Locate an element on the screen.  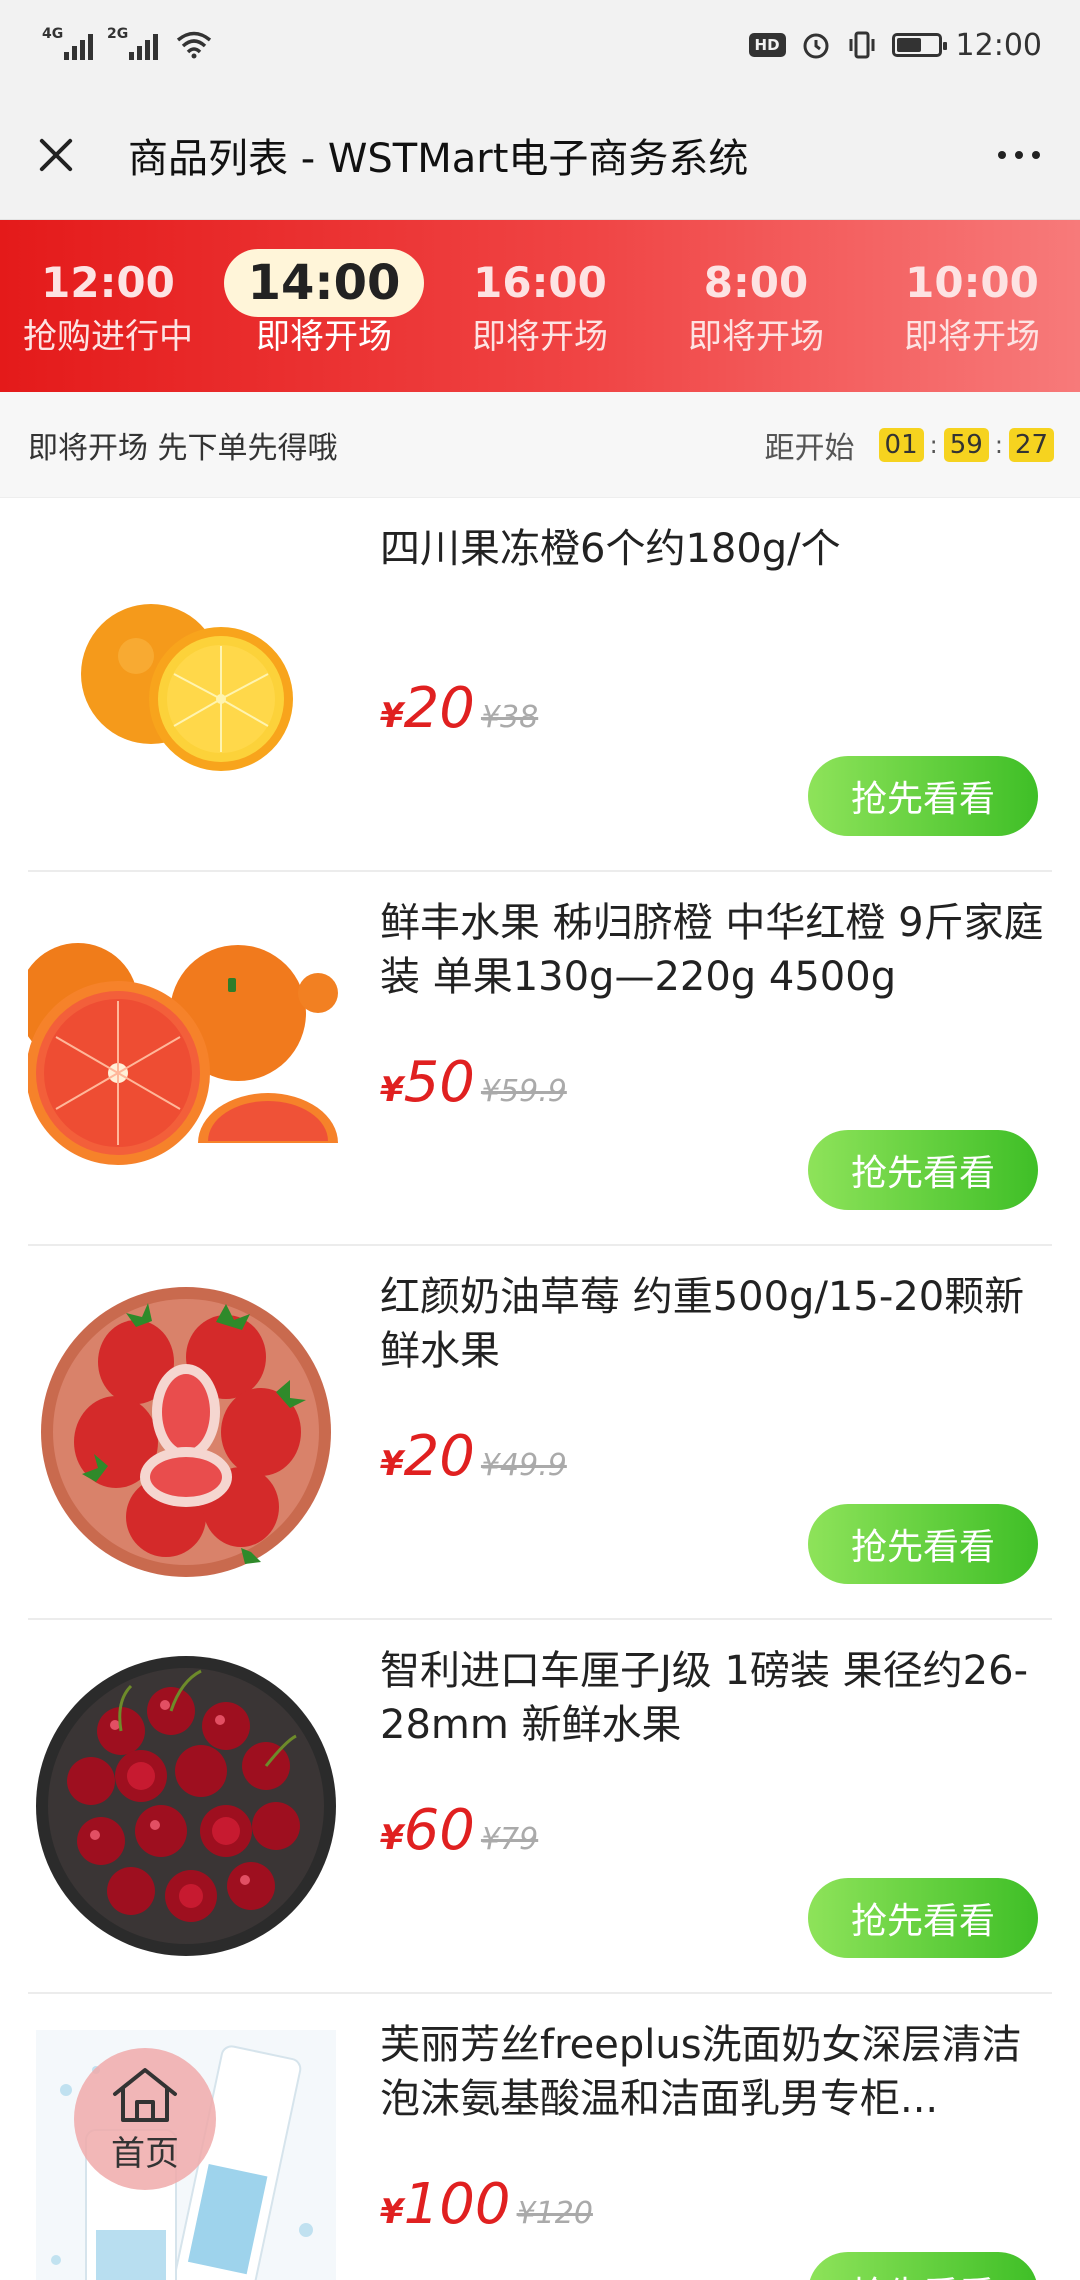
product-prices: ¥ 20 ¥38 is located at coordinates (459, 708).